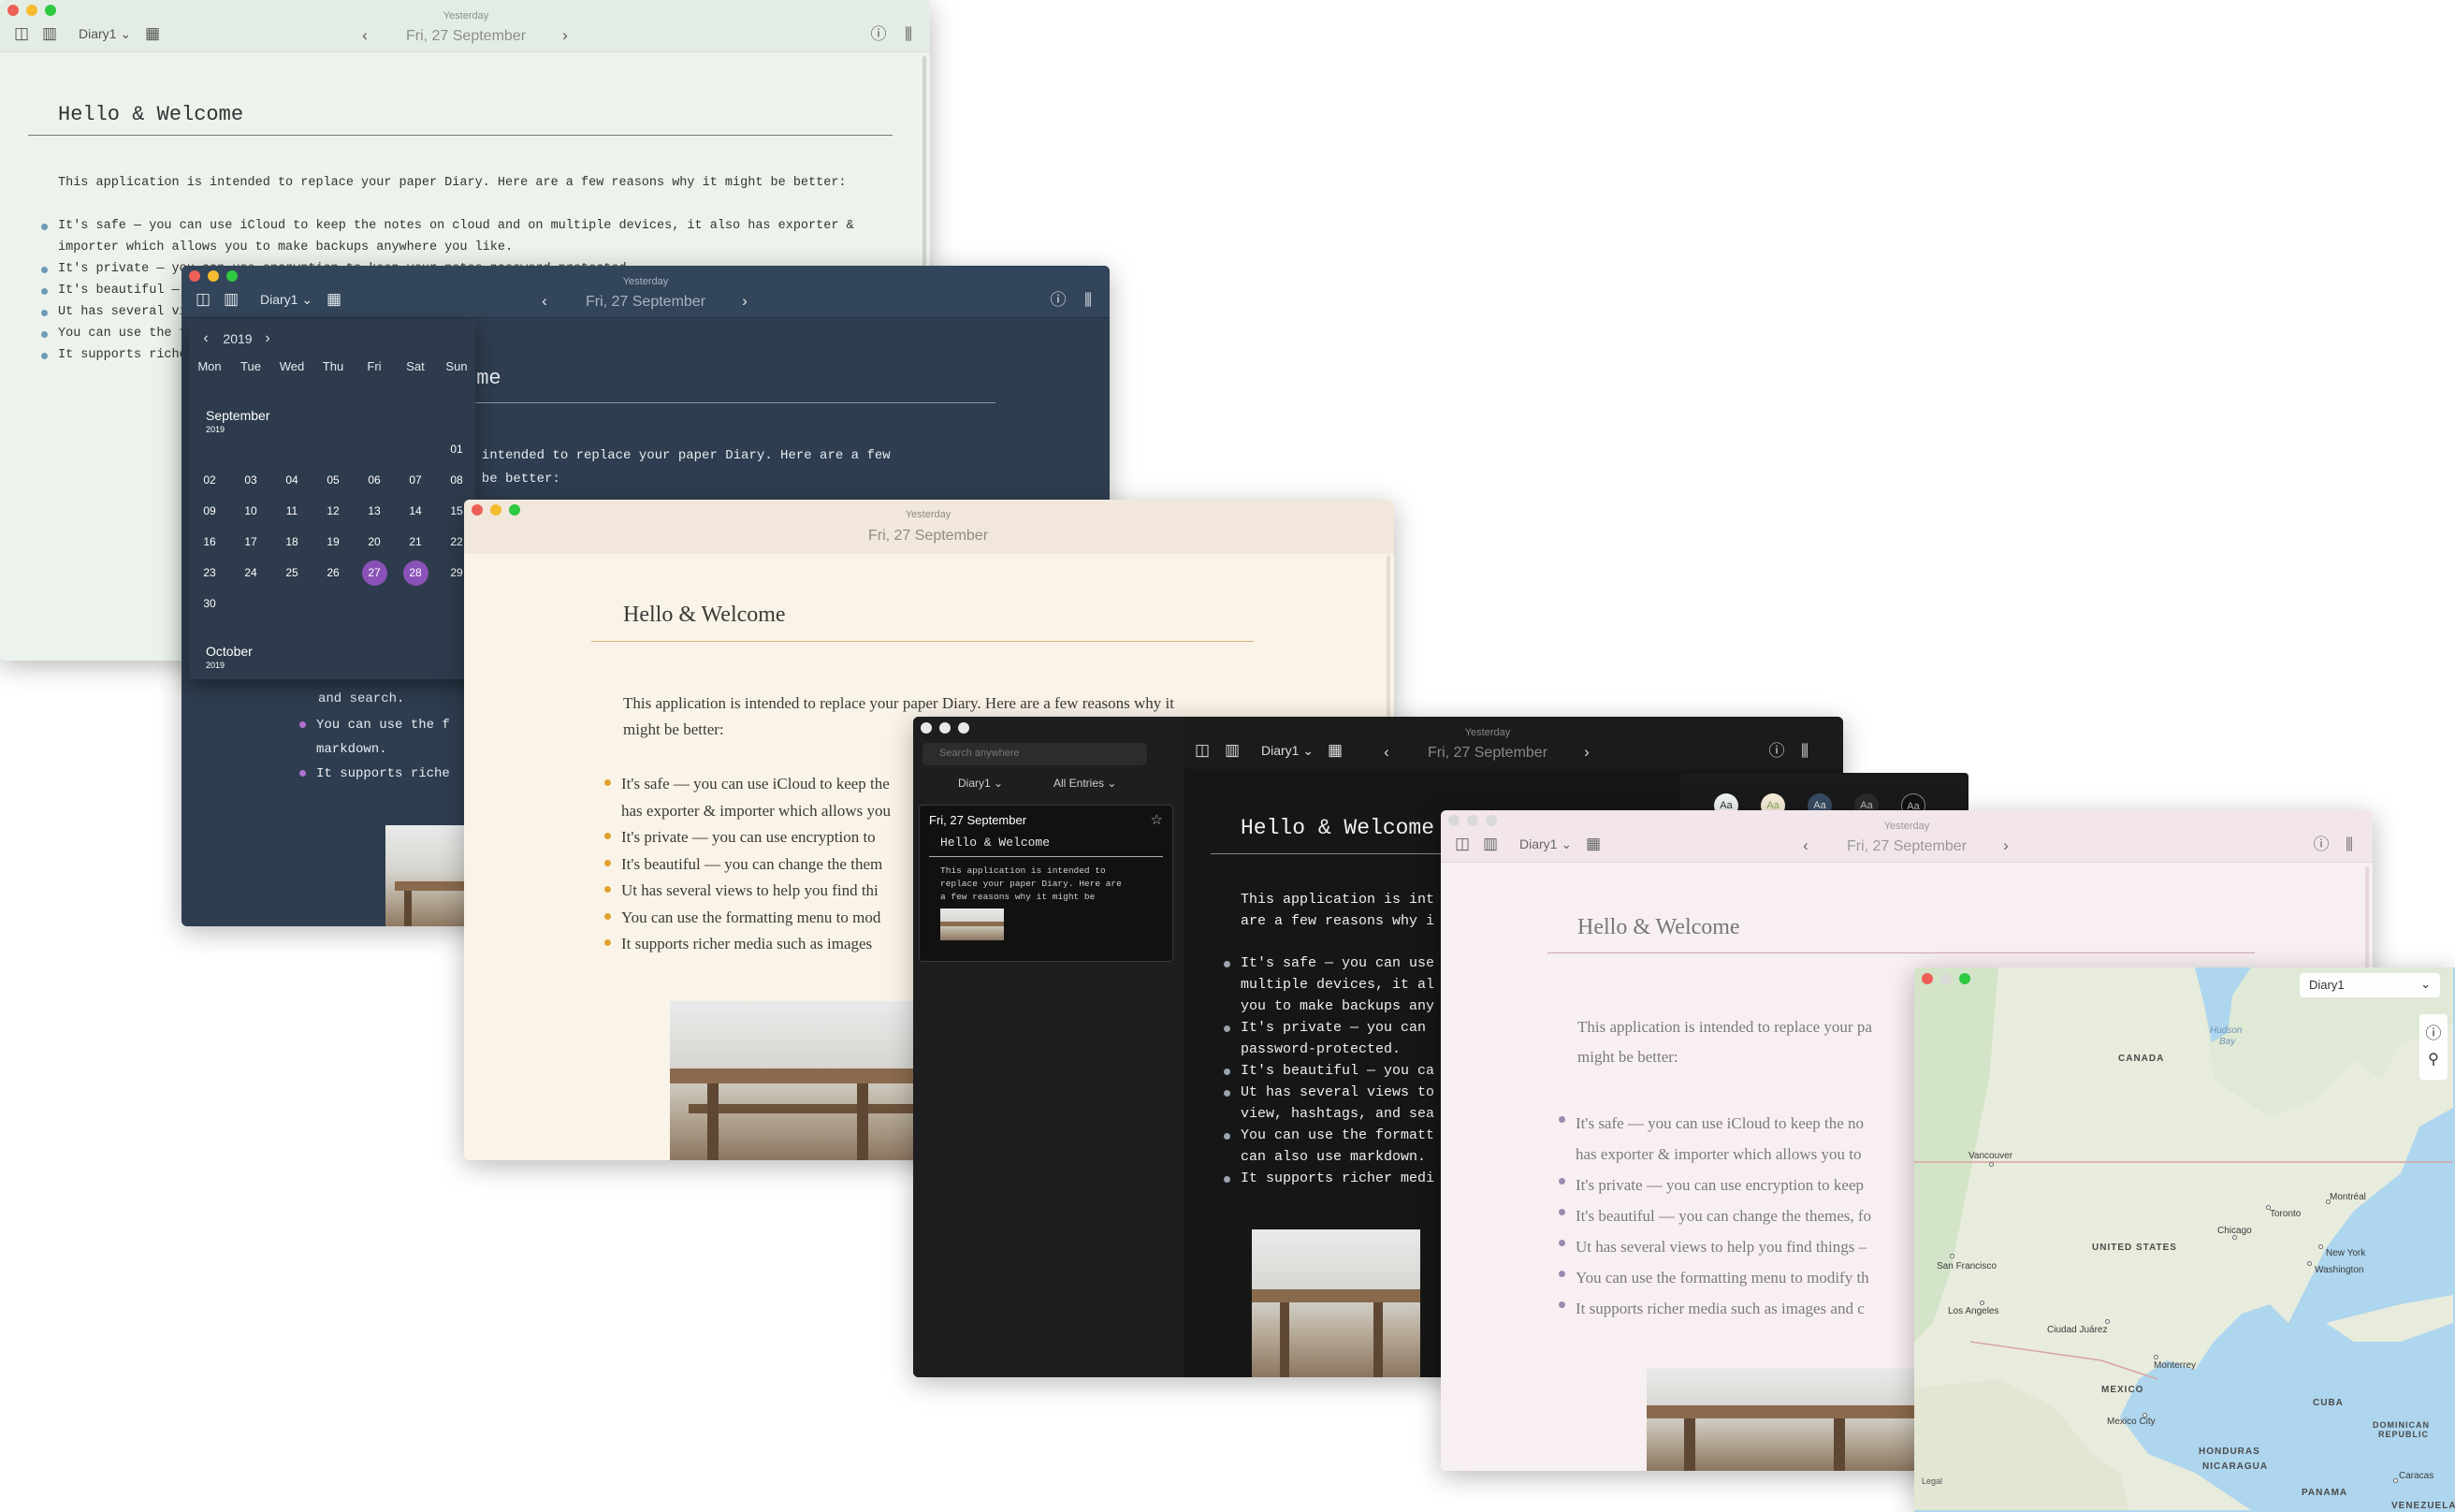 The image size is (2455, 1512). Describe the element at coordinates (2402, 1425) in the screenshot. I see `map-label-country: DOMINICAN` at that location.